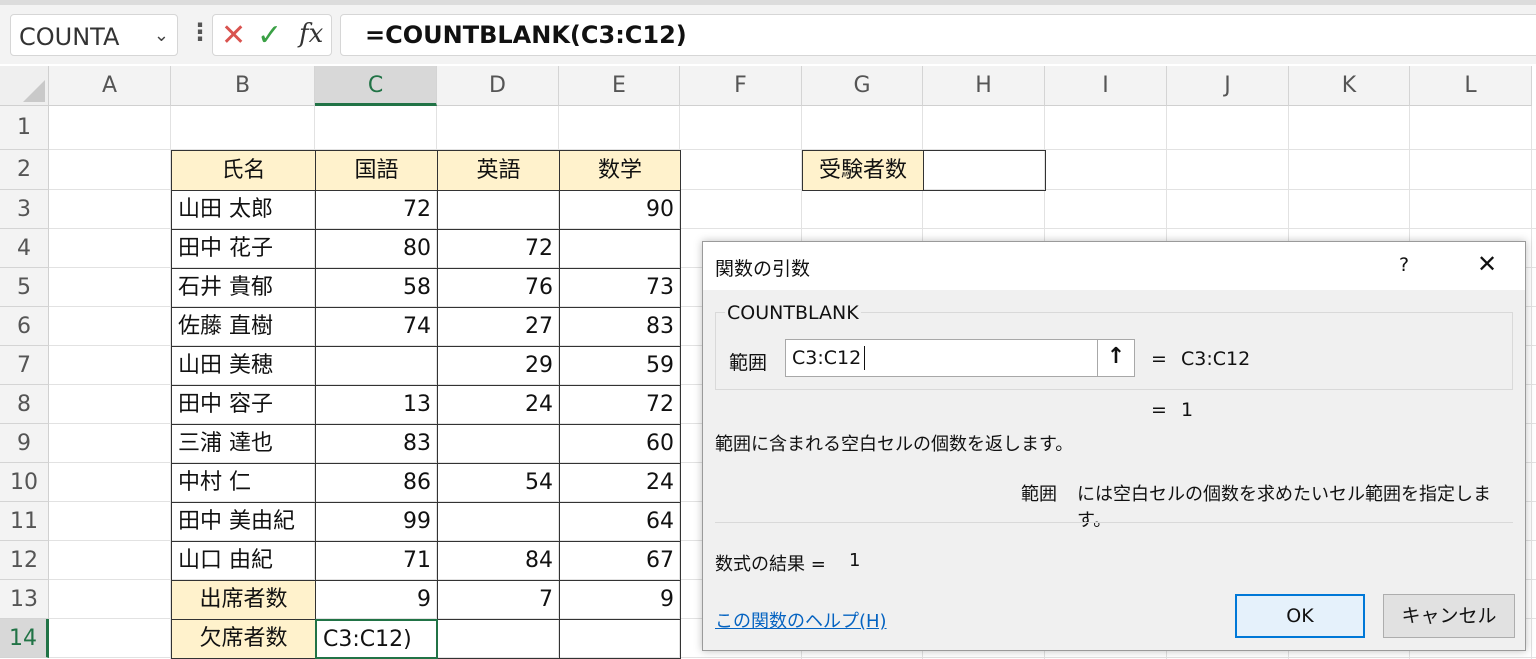 This screenshot has height=659, width=1536. I want to click on score-cell: 58, so click(376, 288).